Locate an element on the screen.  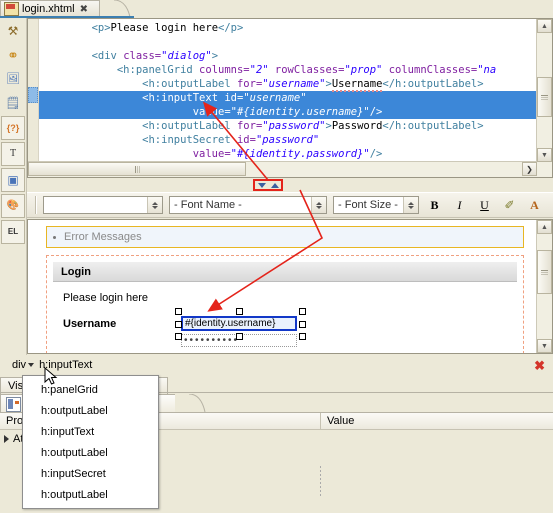
error-messages-box: Error Messages is located at coordinates (285, 237).